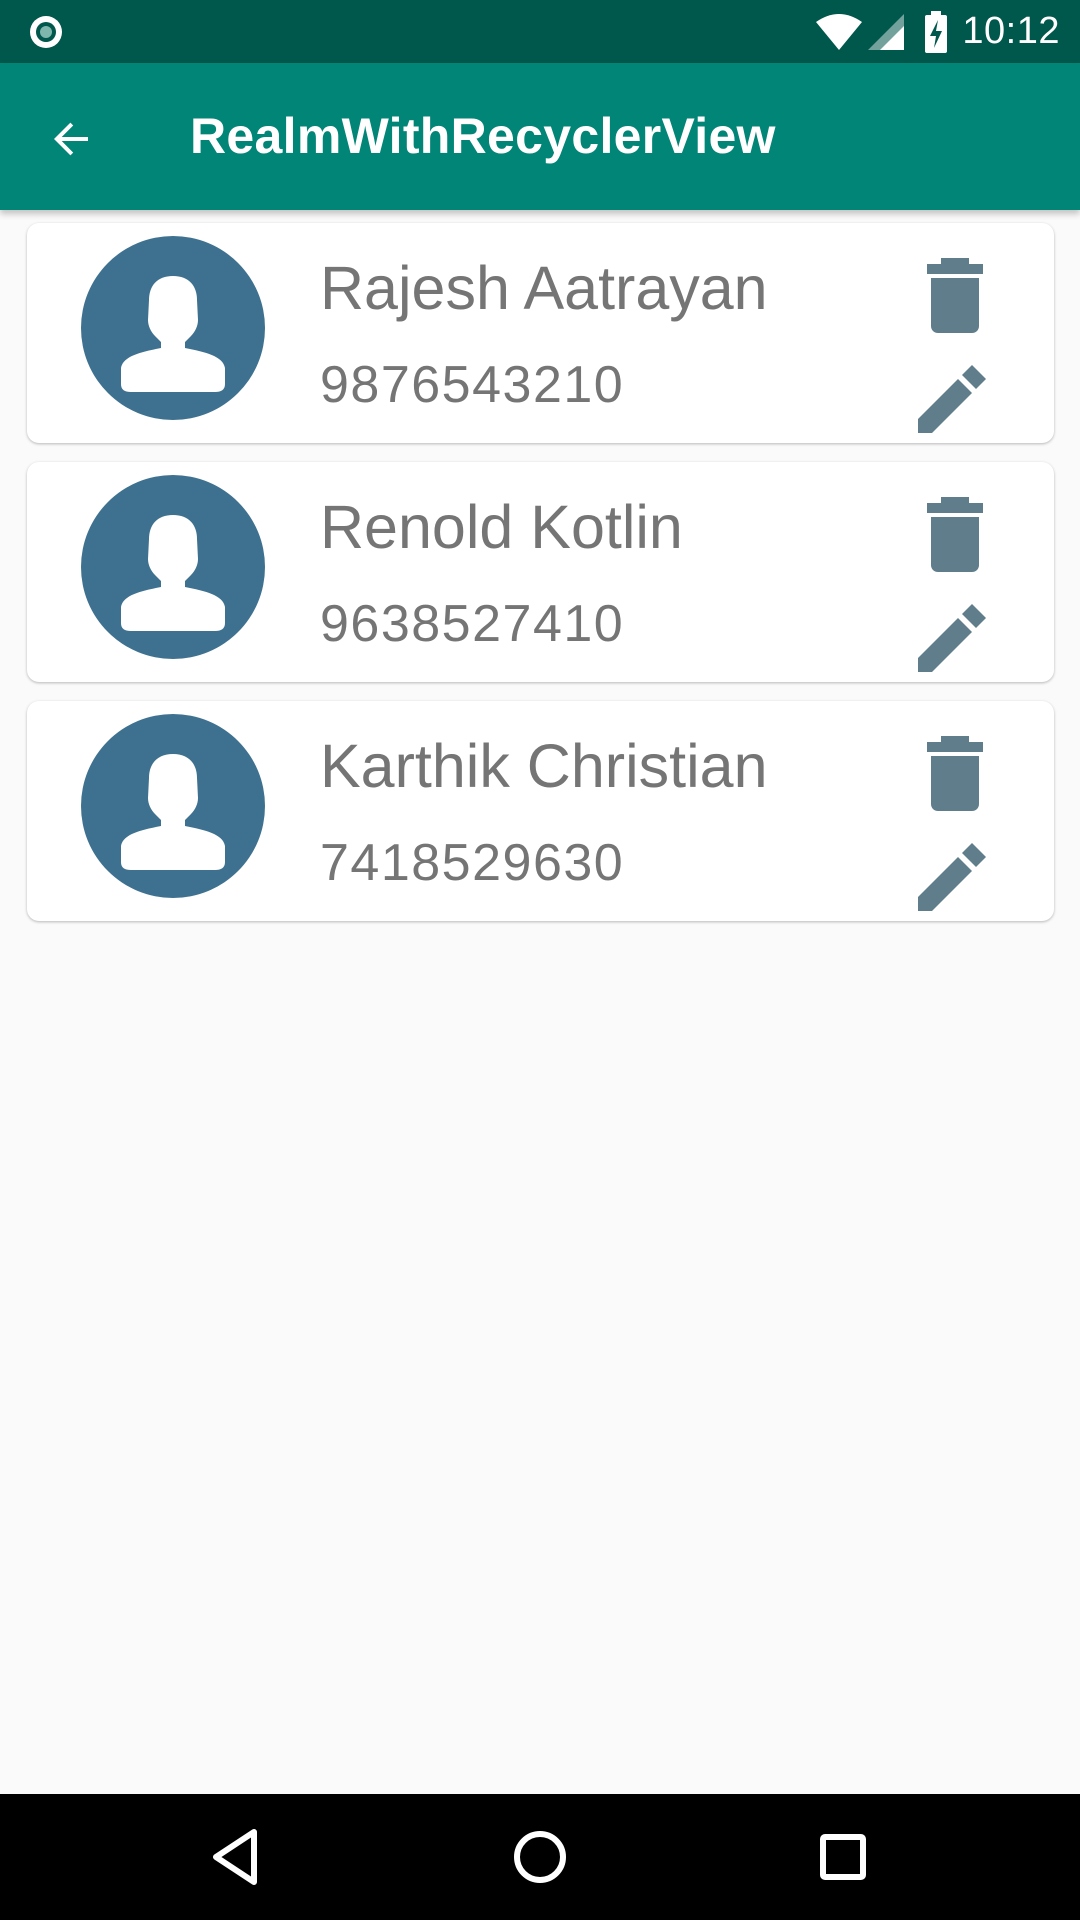  I want to click on home-circle-icon, so click(540, 1857).